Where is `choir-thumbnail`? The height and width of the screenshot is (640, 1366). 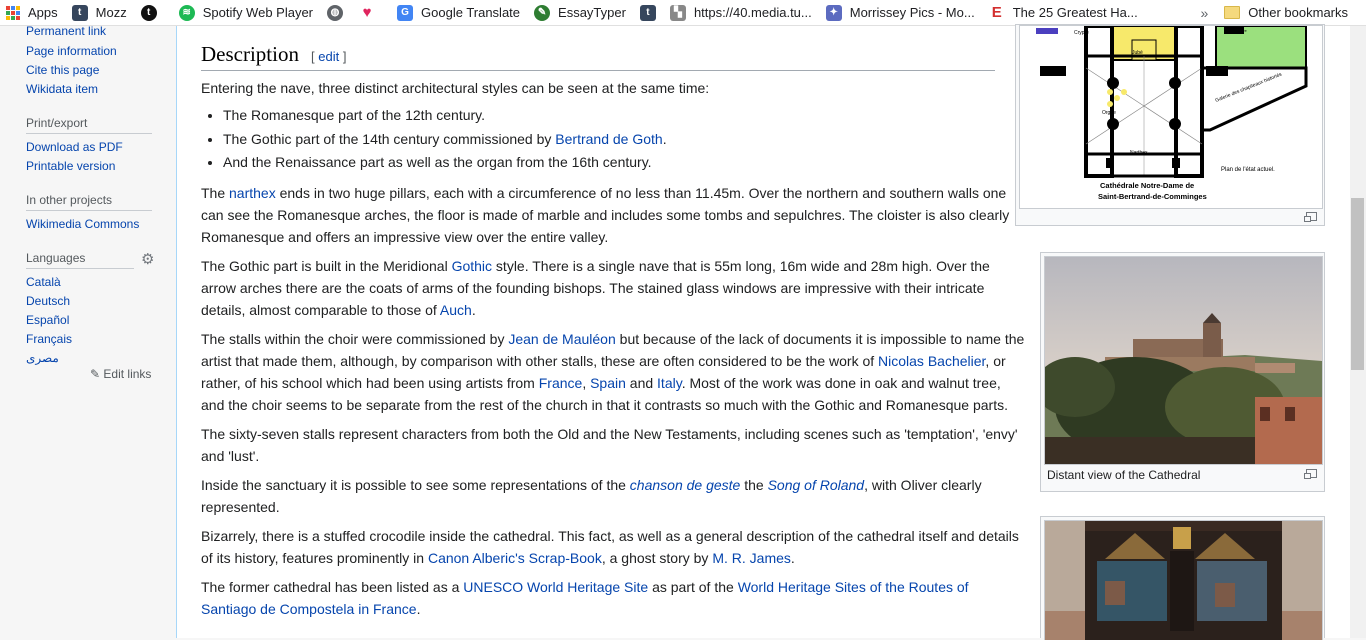 choir-thumbnail is located at coordinates (1182, 578).